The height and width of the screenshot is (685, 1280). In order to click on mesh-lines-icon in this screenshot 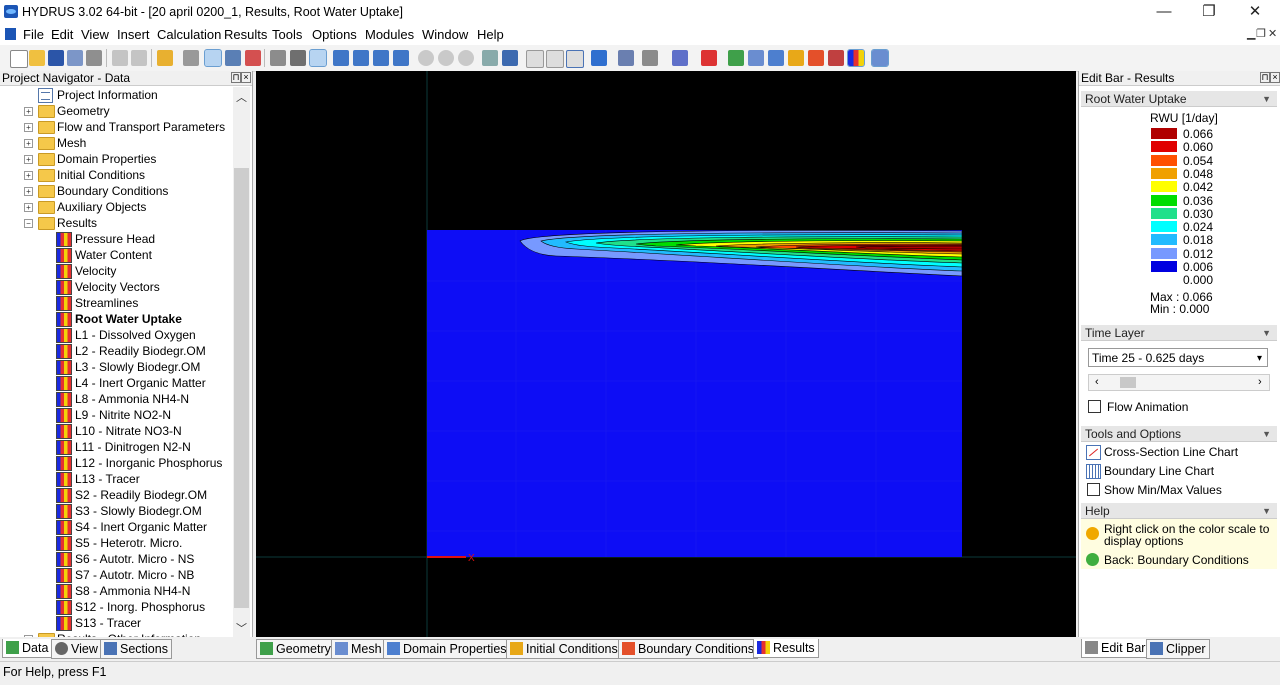, I will do `click(680, 58)`.